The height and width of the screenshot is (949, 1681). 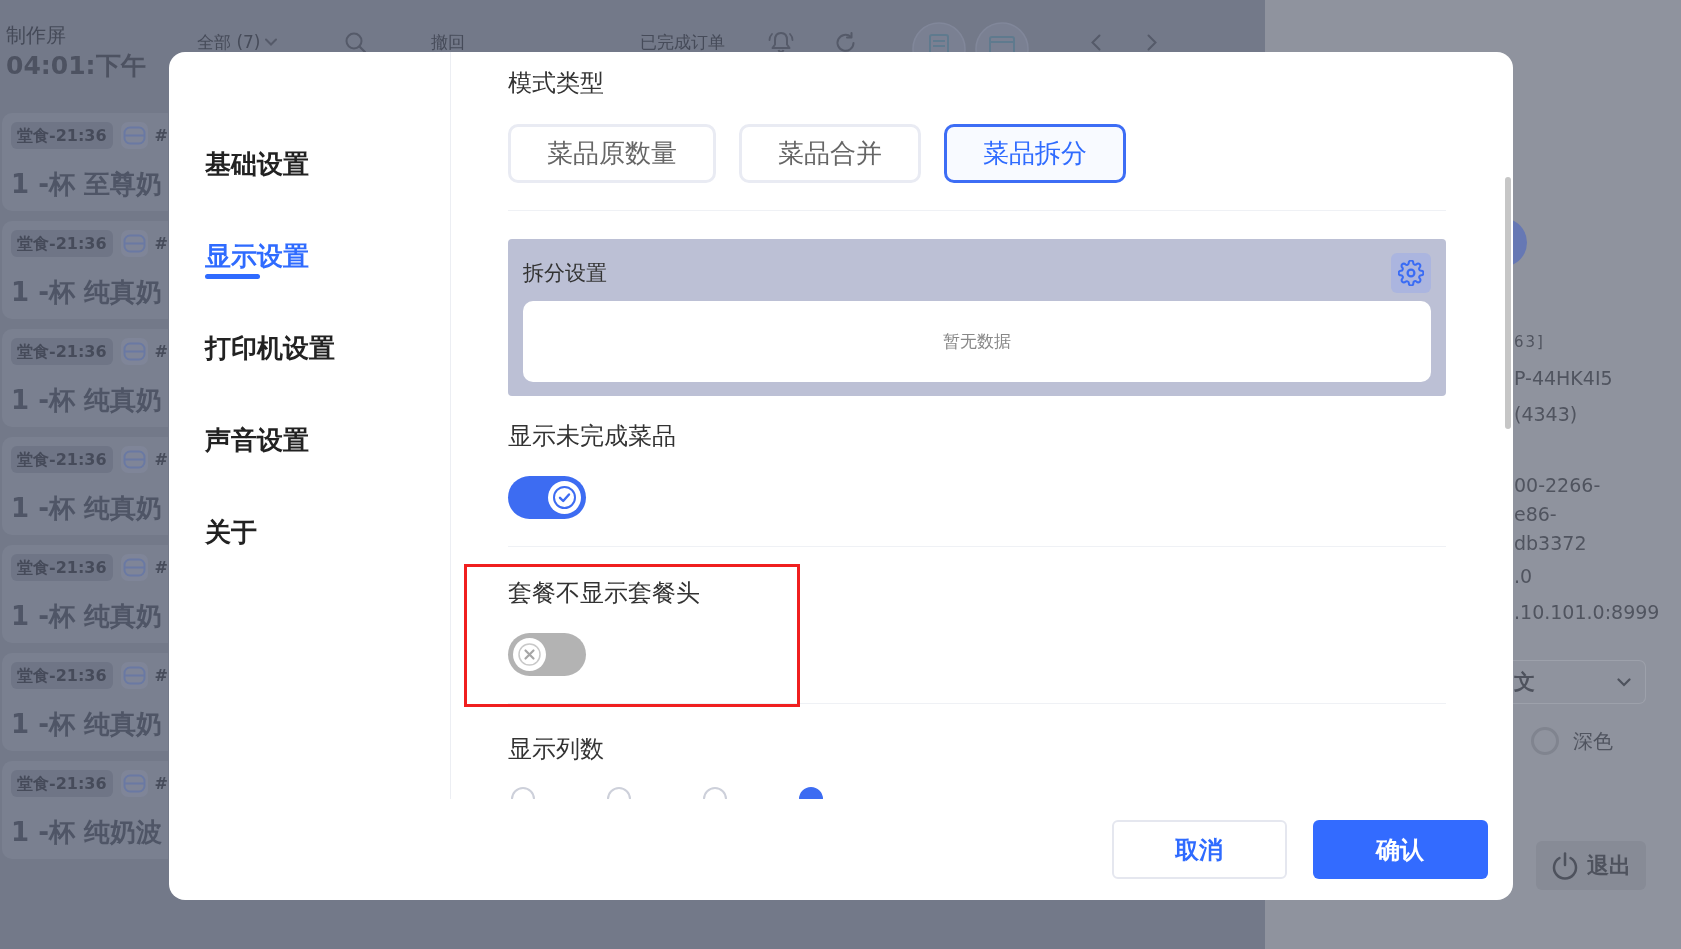 What do you see at coordinates (1545, 414) in the screenshot?
I see `info-text: (4343)` at bounding box center [1545, 414].